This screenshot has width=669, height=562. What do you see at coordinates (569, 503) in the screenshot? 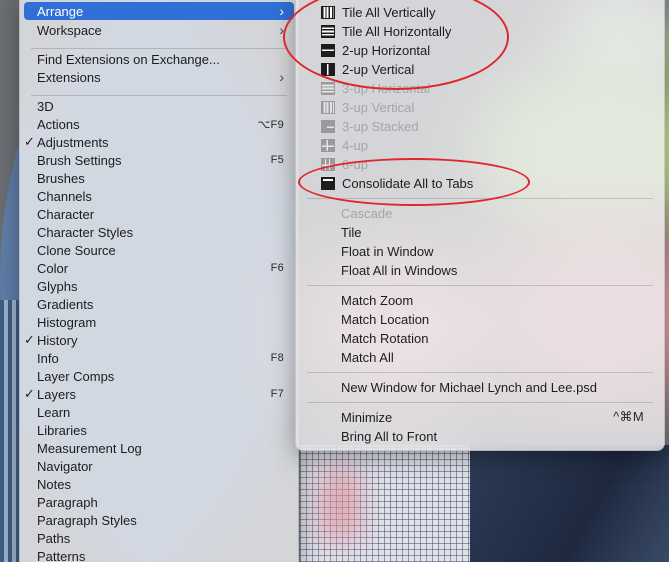
I see `background-dark-jacket` at bounding box center [569, 503].